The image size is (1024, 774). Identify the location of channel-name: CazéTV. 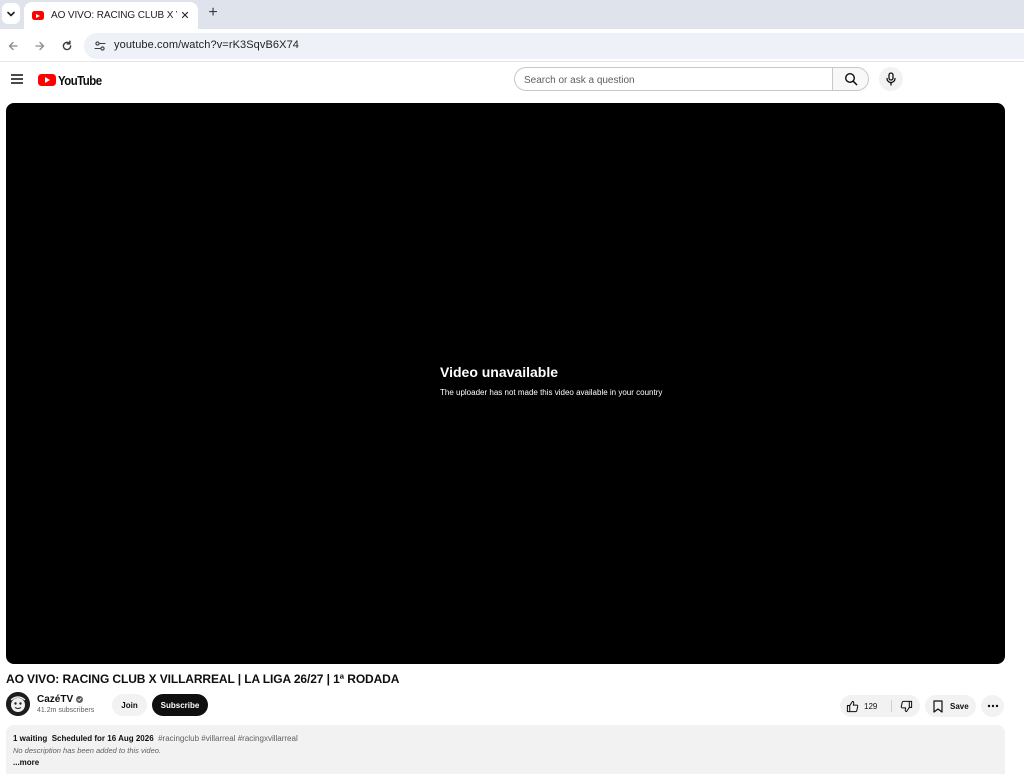
(55, 699).